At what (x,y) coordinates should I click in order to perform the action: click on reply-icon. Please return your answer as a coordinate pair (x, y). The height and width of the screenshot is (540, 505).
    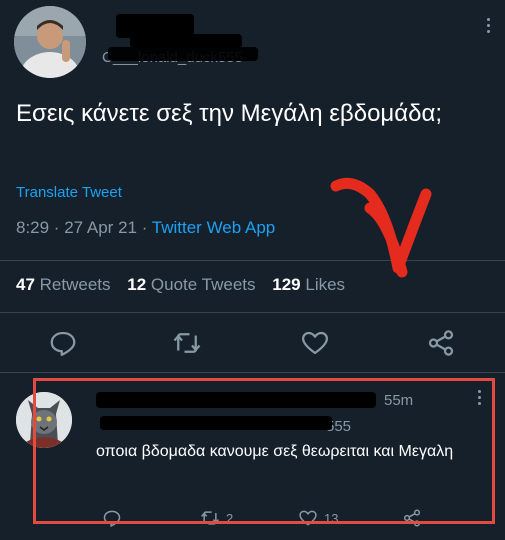
    Looking at the image, I should click on (63, 343).